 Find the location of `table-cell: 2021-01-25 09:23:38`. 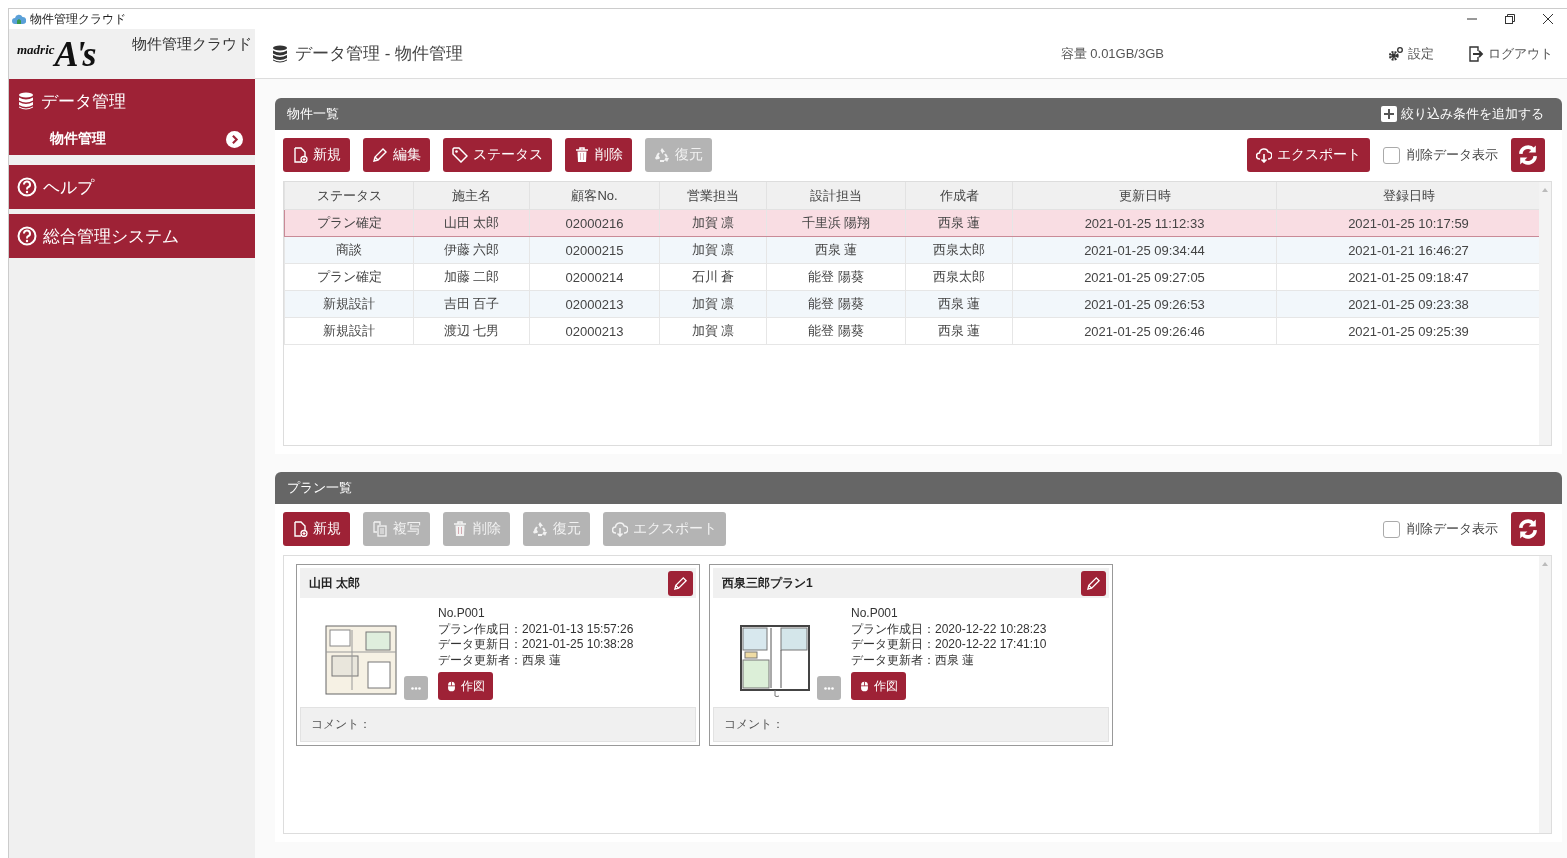

table-cell: 2021-01-25 09:23:38 is located at coordinates (1408, 304).